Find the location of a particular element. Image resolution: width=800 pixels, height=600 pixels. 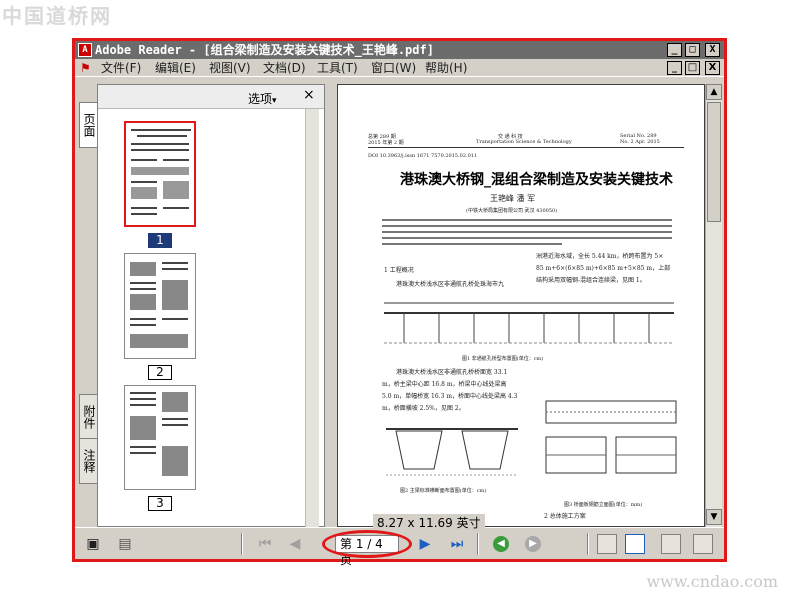

body-paragraph: m，桥主梁中心距 16.8 m，桥梁中心线处梁高 is located at coordinates (444, 384).